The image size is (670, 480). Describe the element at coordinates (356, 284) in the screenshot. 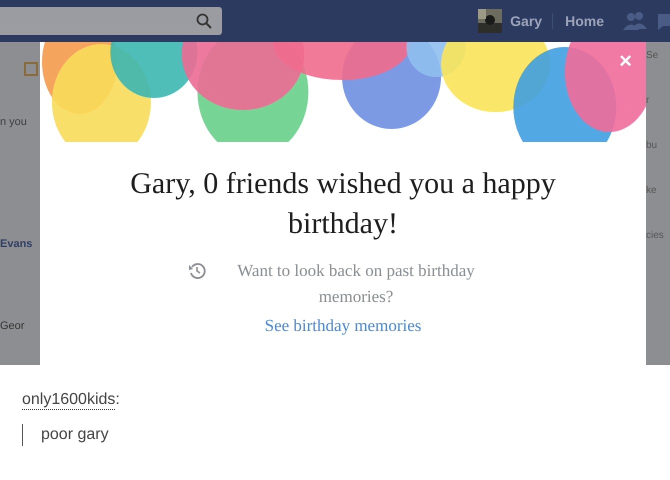

I see `memories-prompt: Want to look back on past birthday memories?` at that location.